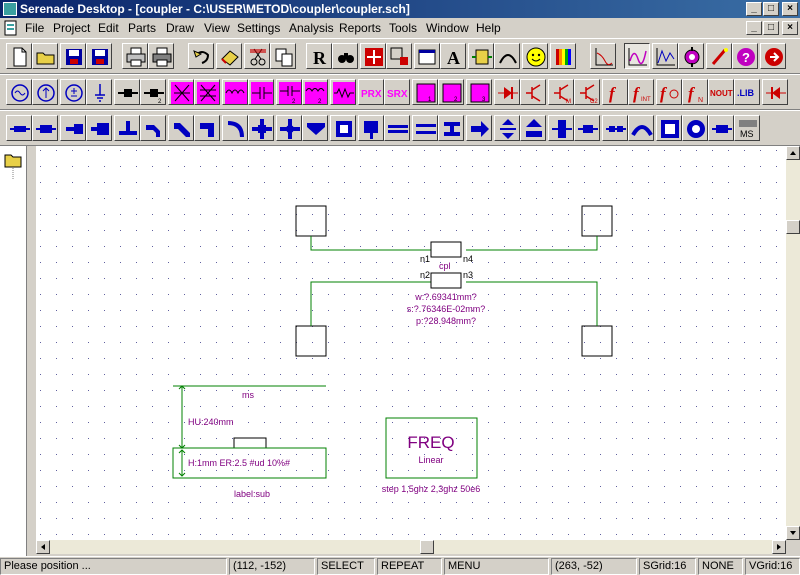 The width and height of the screenshot is (800, 575). Describe the element at coordinates (315, 128) in the screenshot. I see `ms-junction-button` at that location.